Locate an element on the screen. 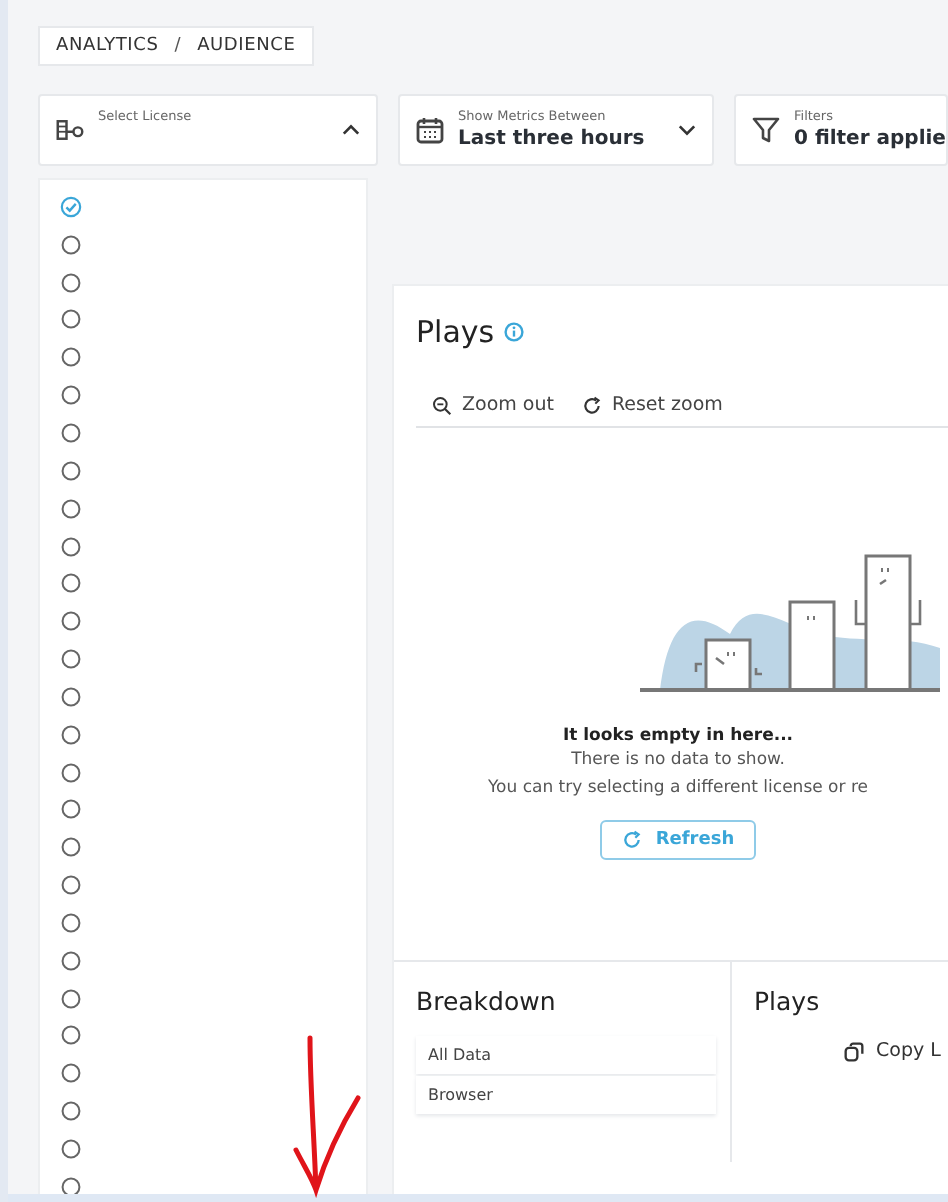  empty-state-text: There is no data to show. is located at coordinates (678, 761).